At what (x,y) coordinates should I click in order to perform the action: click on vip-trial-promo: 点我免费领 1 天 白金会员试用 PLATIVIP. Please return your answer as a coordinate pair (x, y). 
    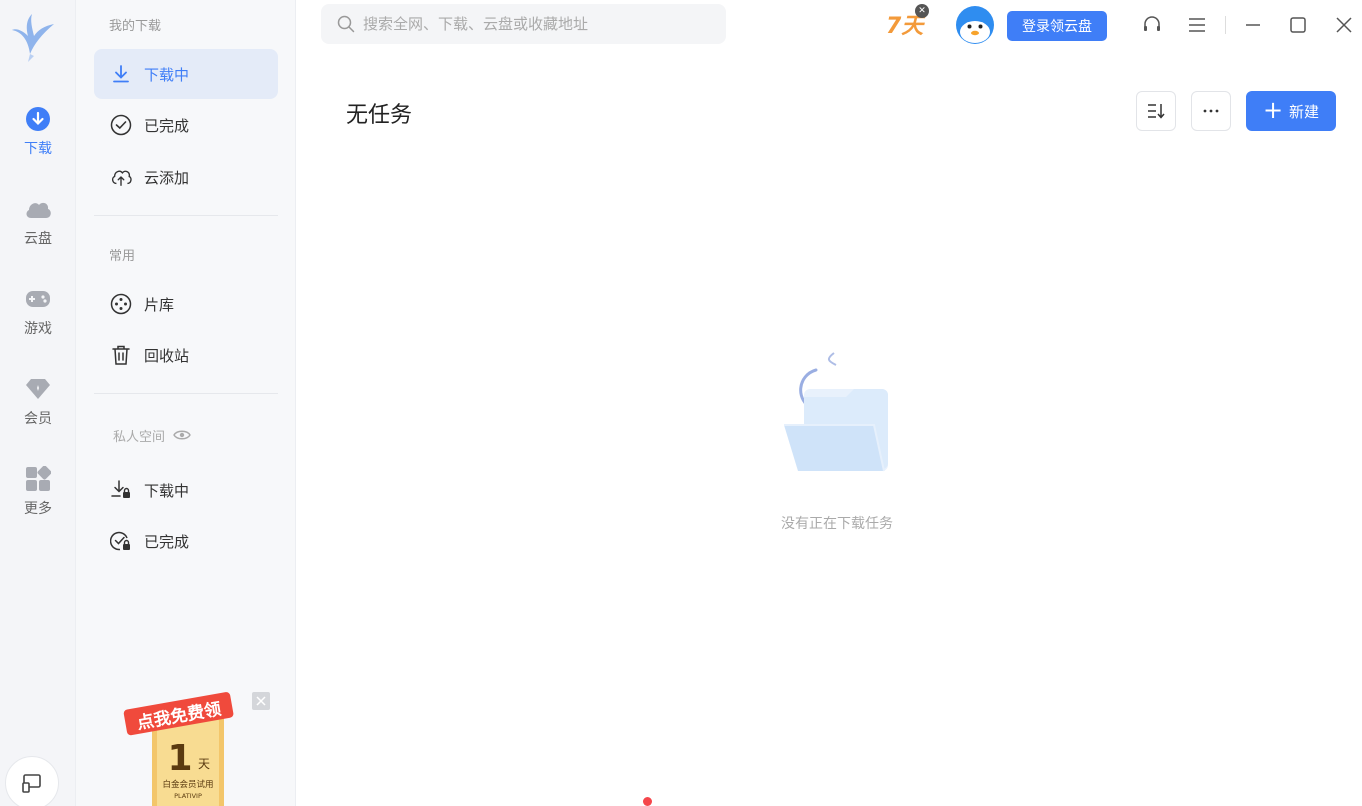
    Looking at the image, I should click on (185, 748).